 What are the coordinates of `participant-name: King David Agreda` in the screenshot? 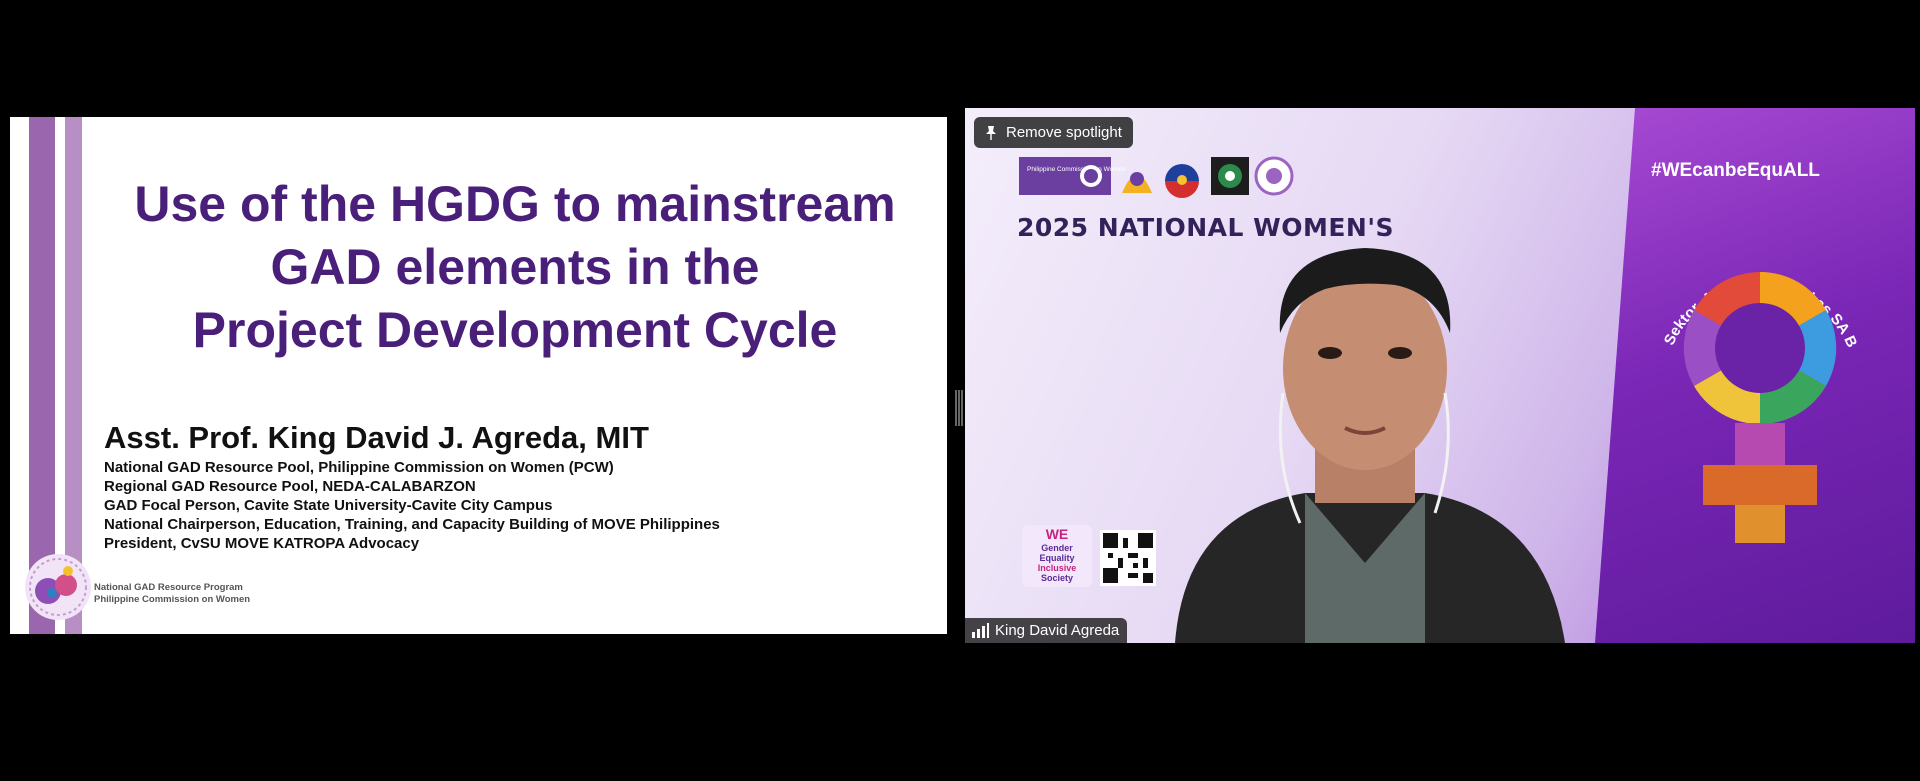 It's located at (1057, 630).